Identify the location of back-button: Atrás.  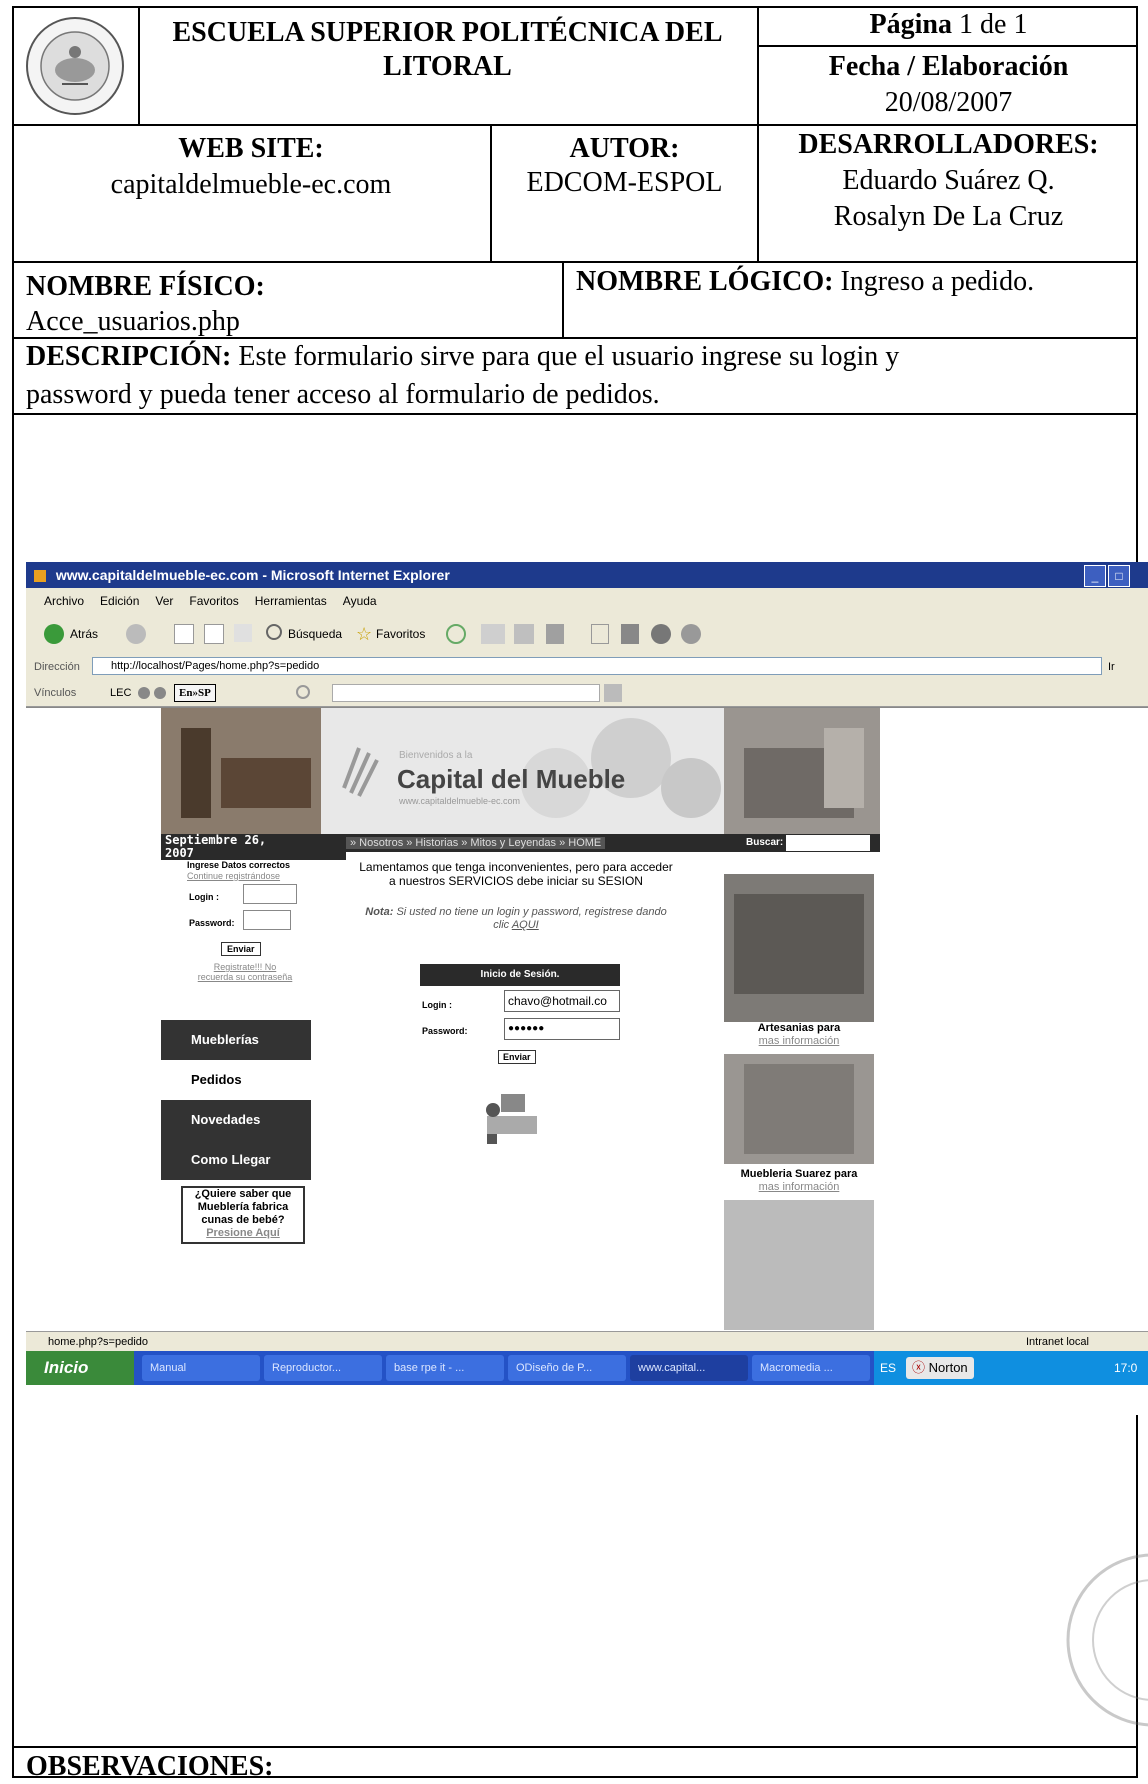
(84, 634).